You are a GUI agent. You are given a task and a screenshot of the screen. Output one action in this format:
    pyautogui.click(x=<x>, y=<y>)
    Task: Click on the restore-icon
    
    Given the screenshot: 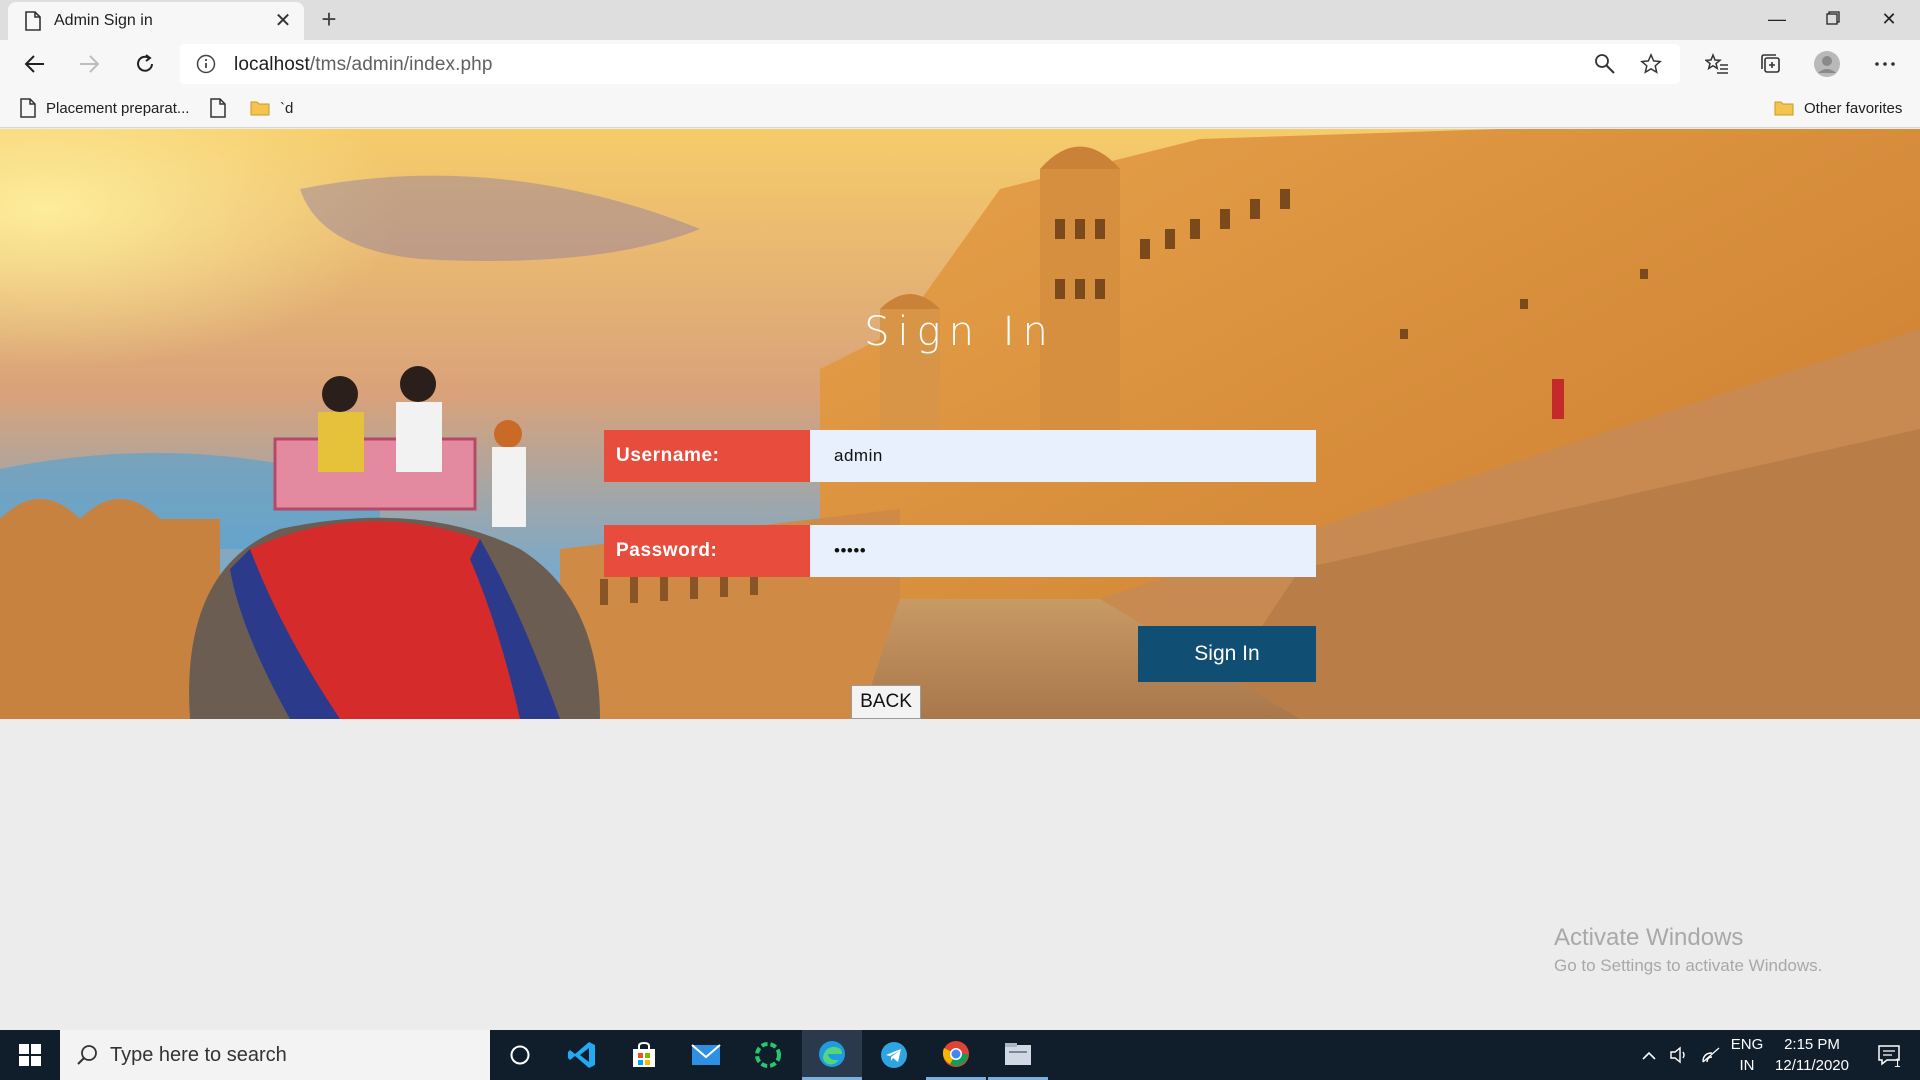 What is the action you would take?
    pyautogui.click(x=1833, y=18)
    